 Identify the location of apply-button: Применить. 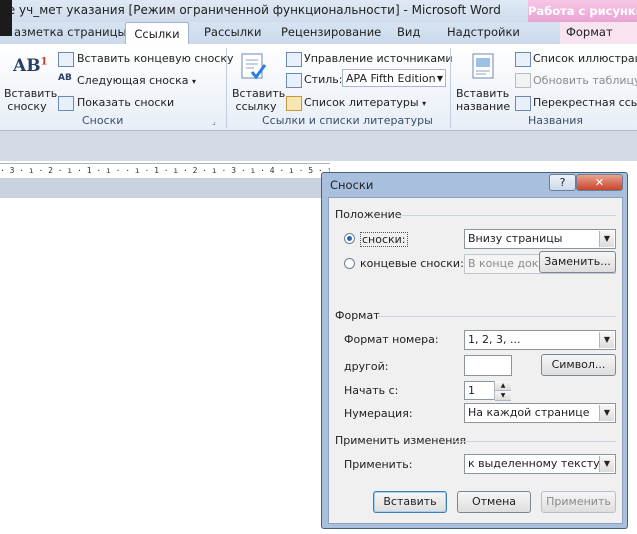
(578, 502).